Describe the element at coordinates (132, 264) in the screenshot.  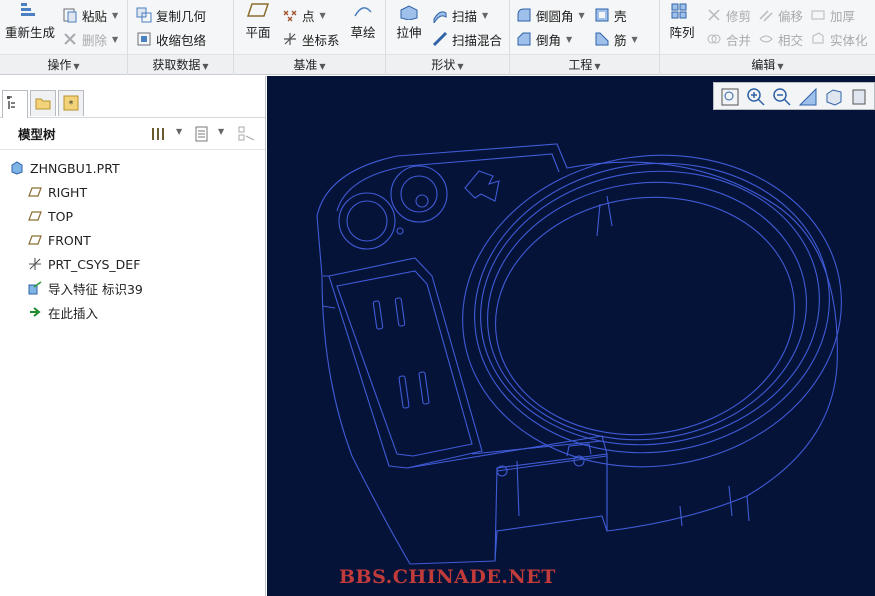
I see `tree-item-csys: PRT_CSYS_DEF` at that location.